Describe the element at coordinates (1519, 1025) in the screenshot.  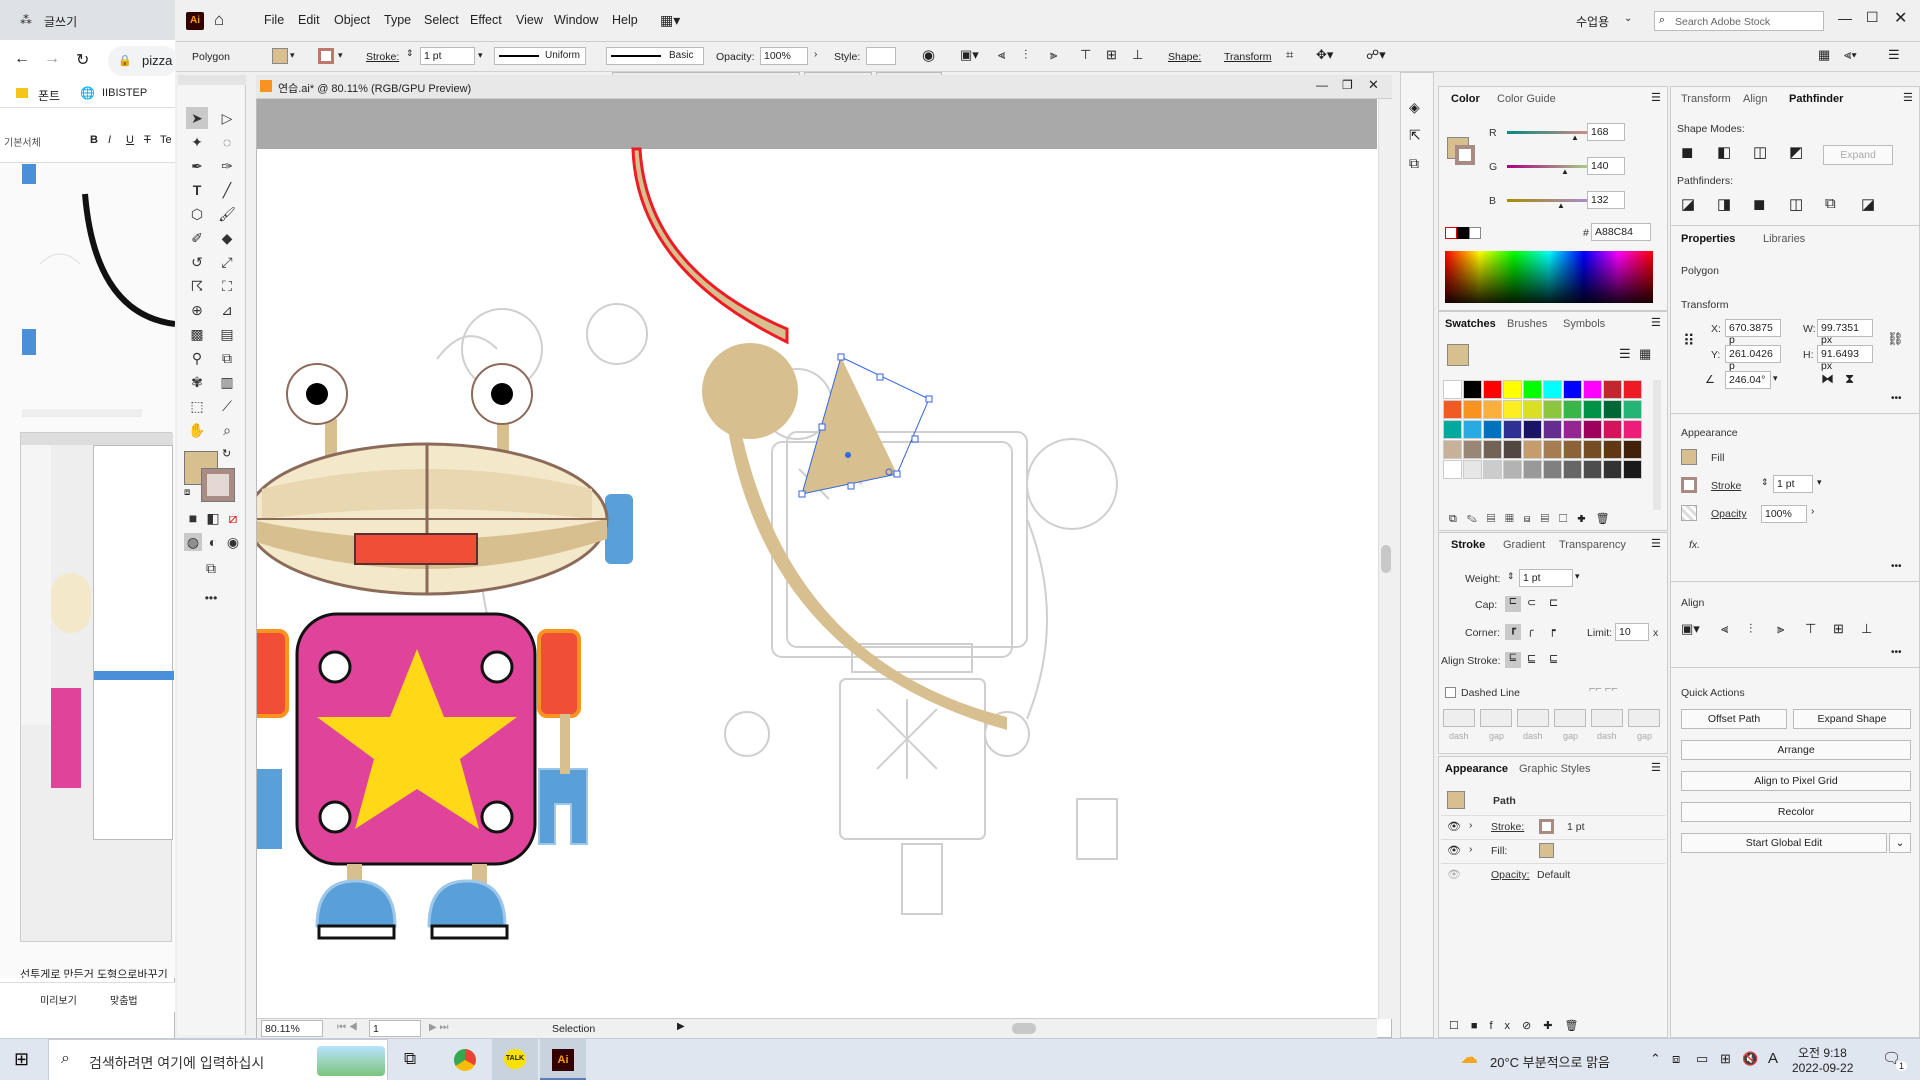
I see `appearance-footer-icons: ☐■fx⊘✚🗑` at that location.